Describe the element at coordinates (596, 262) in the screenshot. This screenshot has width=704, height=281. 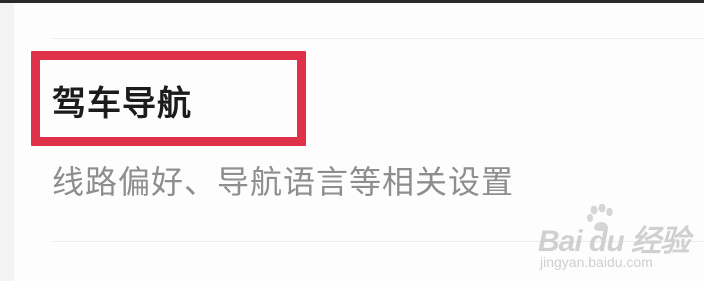
I see `watermark-url: jingyan.baidu.com` at that location.